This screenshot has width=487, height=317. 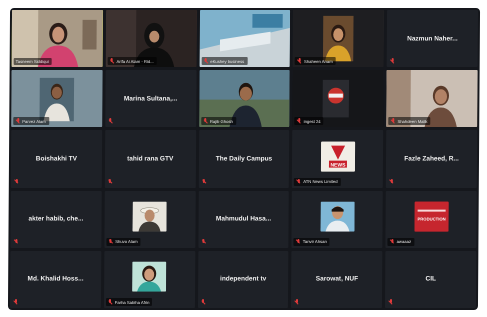 I want to click on participant-tile: Shaheen Anam, so click(x=339, y=39).